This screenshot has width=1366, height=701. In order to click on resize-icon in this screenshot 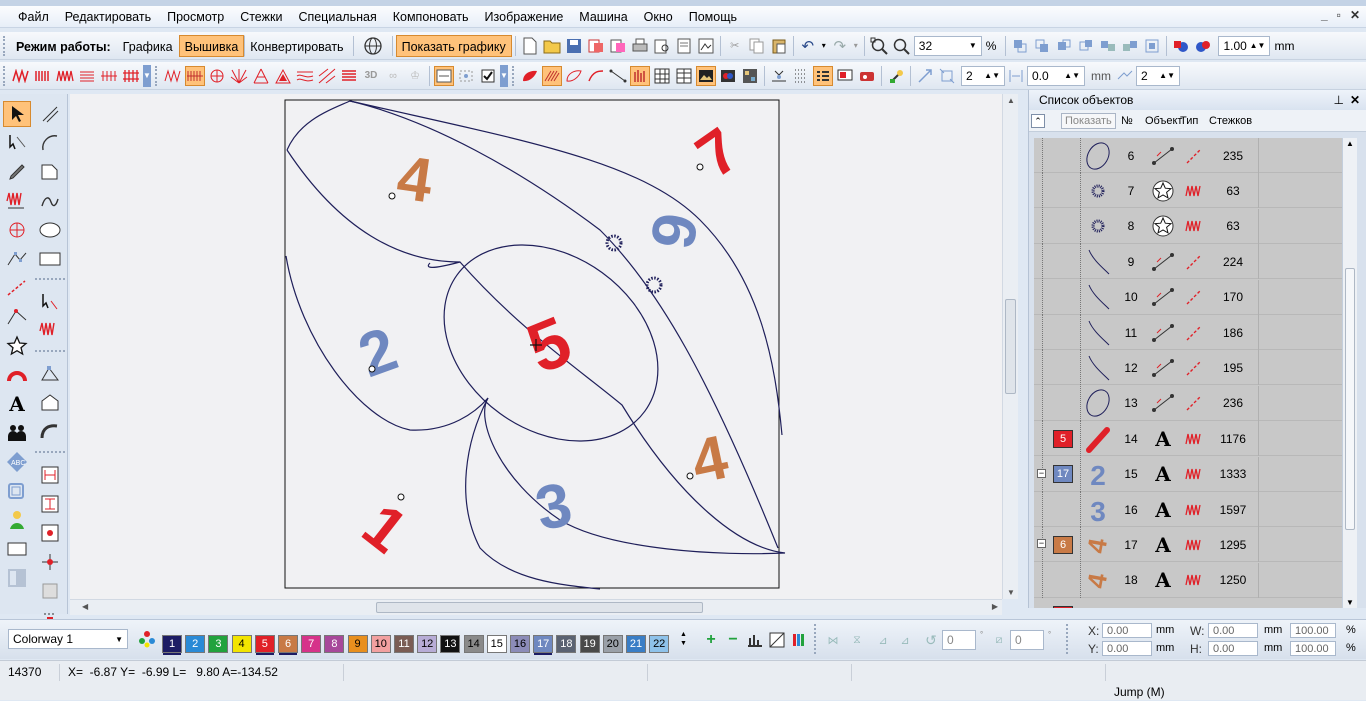, I will do `click(947, 76)`.